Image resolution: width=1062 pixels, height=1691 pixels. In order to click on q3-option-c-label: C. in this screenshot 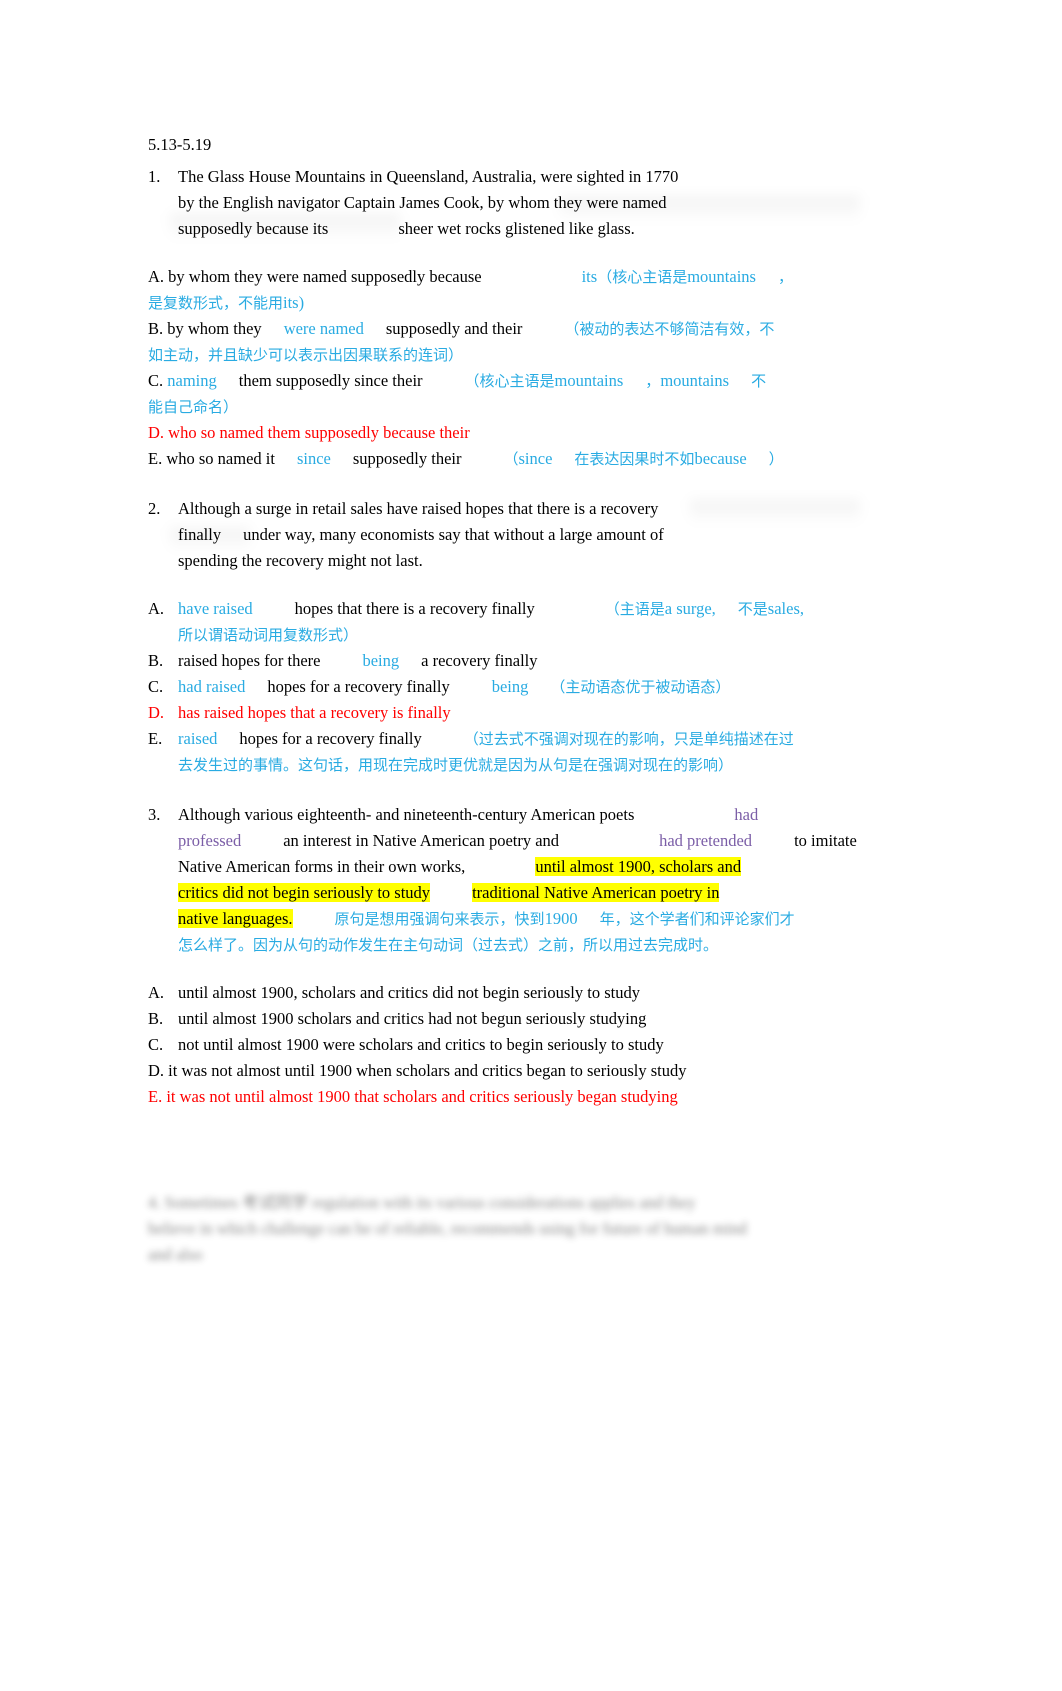, I will do `click(156, 1044)`.